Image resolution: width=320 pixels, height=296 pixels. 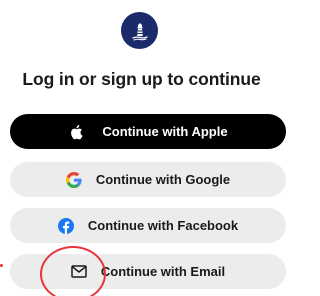 I want to click on continue-with-facebook-label: Continue with Facebook, so click(x=163, y=225).